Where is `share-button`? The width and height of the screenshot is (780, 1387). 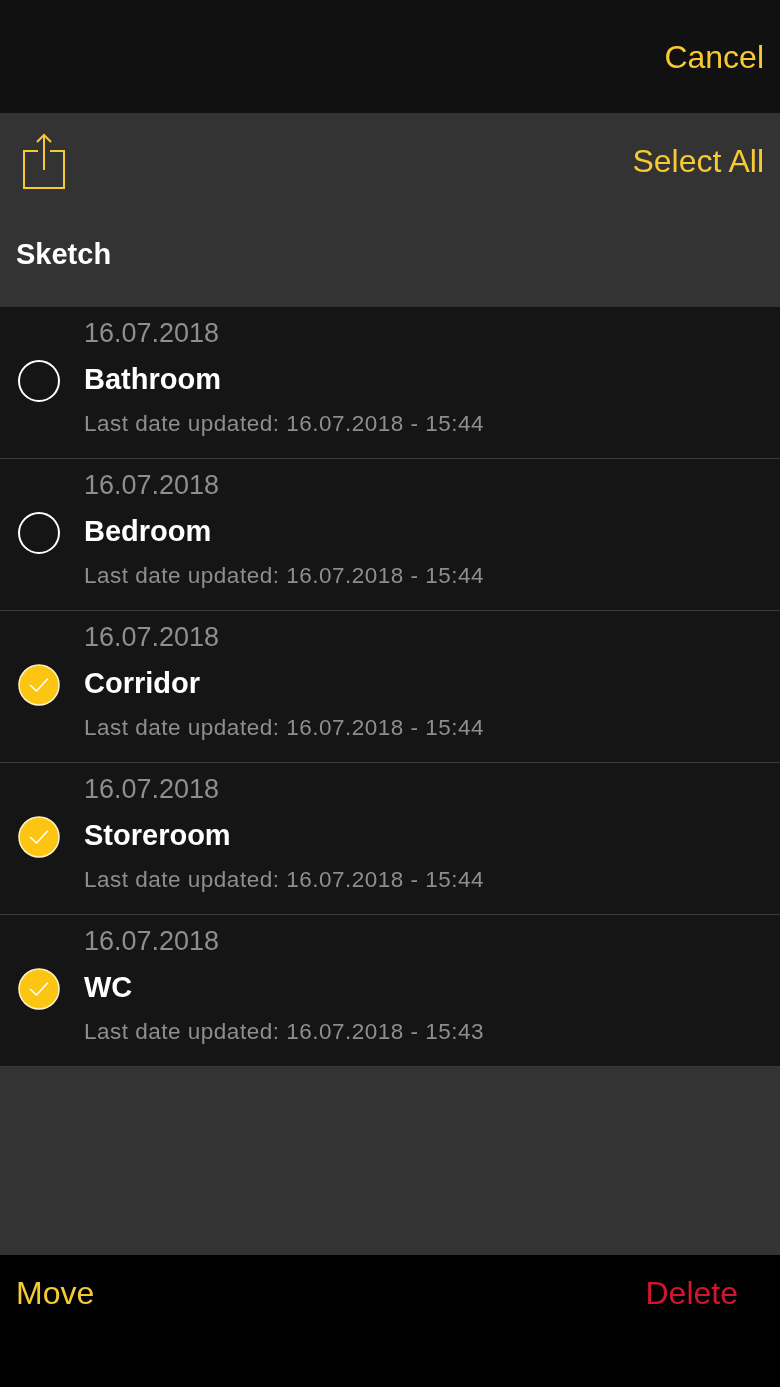
share-button is located at coordinates (44, 161).